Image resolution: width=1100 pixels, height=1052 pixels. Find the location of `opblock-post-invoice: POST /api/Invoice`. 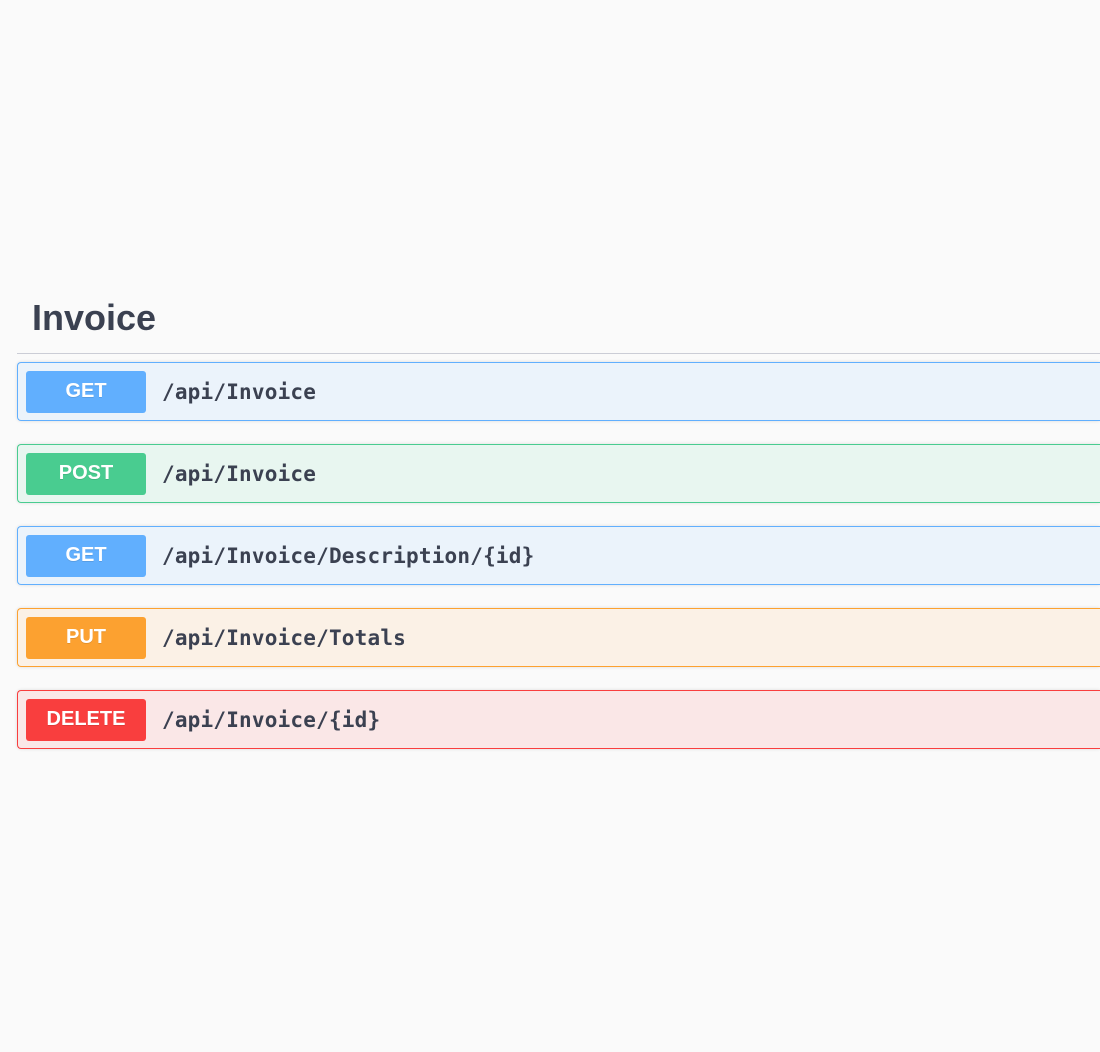

opblock-post-invoice: POST /api/Invoice is located at coordinates (558, 473).